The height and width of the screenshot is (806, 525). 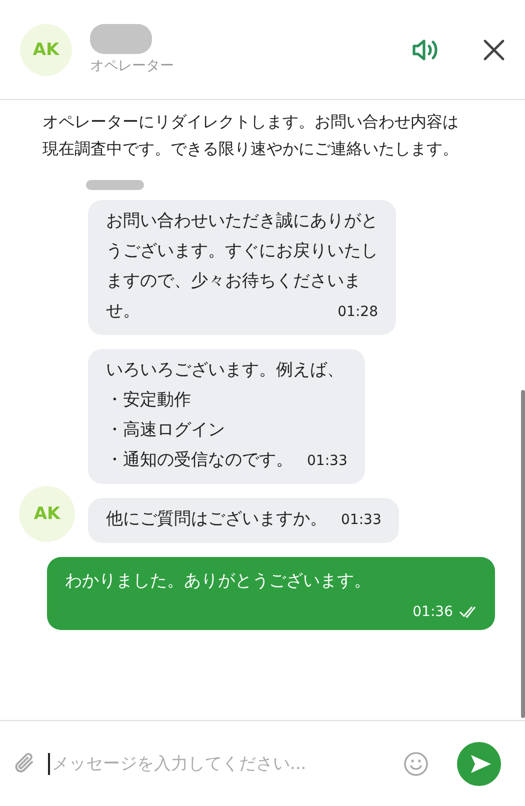 What do you see at coordinates (494, 49) in the screenshot?
I see `close-icon` at bounding box center [494, 49].